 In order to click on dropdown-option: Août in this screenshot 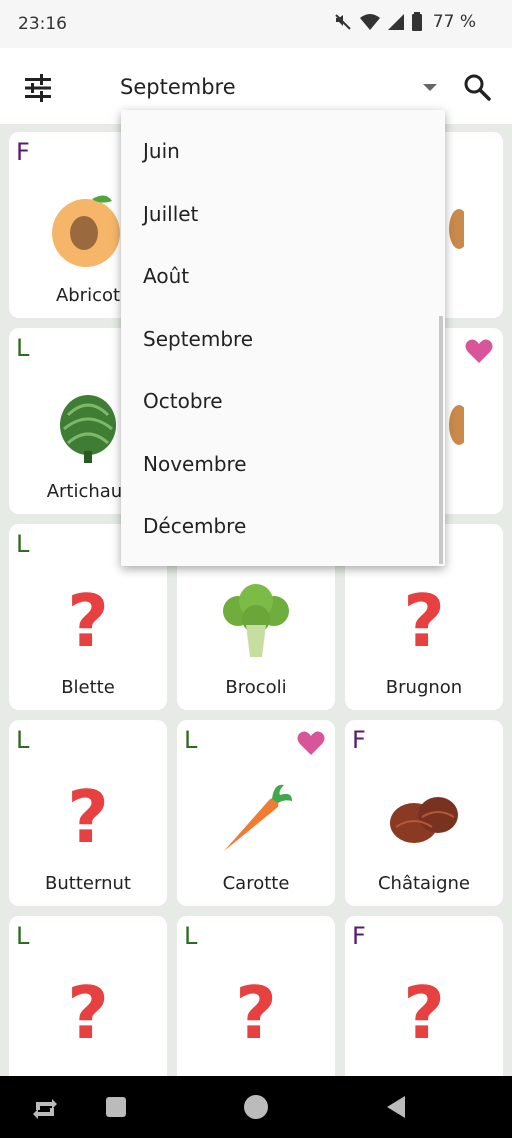, I will do `click(283, 276)`.